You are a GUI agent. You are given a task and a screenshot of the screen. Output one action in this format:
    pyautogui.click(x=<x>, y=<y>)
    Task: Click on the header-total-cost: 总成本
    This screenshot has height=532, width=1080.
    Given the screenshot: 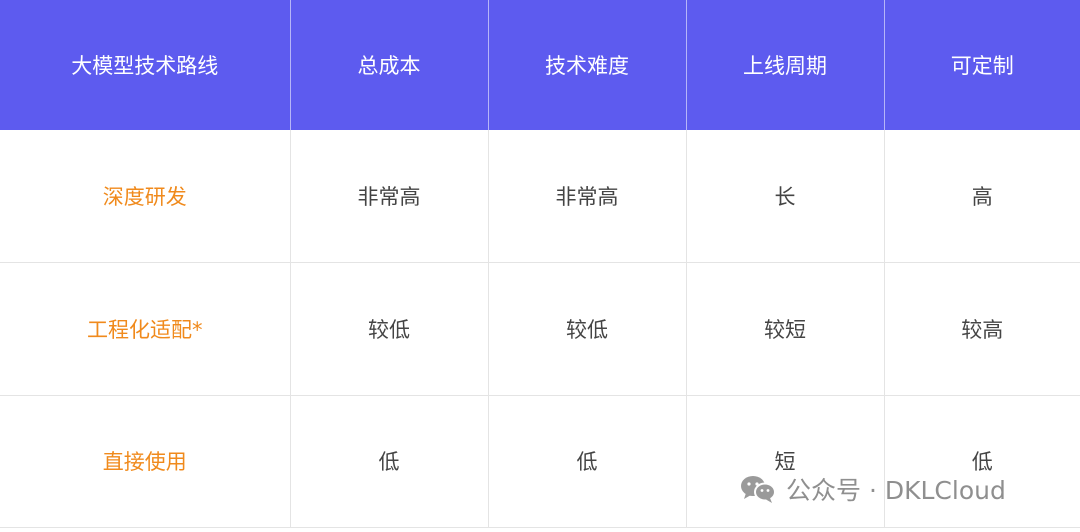 What is the action you would take?
    pyautogui.click(x=389, y=65)
    